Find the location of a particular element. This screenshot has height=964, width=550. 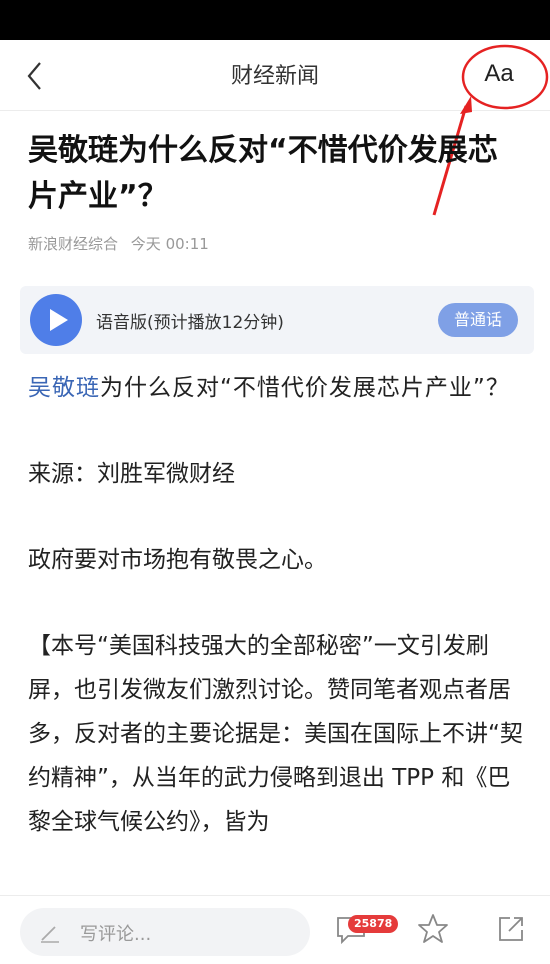

person-link: 吴敬琏 is located at coordinates (64, 388).